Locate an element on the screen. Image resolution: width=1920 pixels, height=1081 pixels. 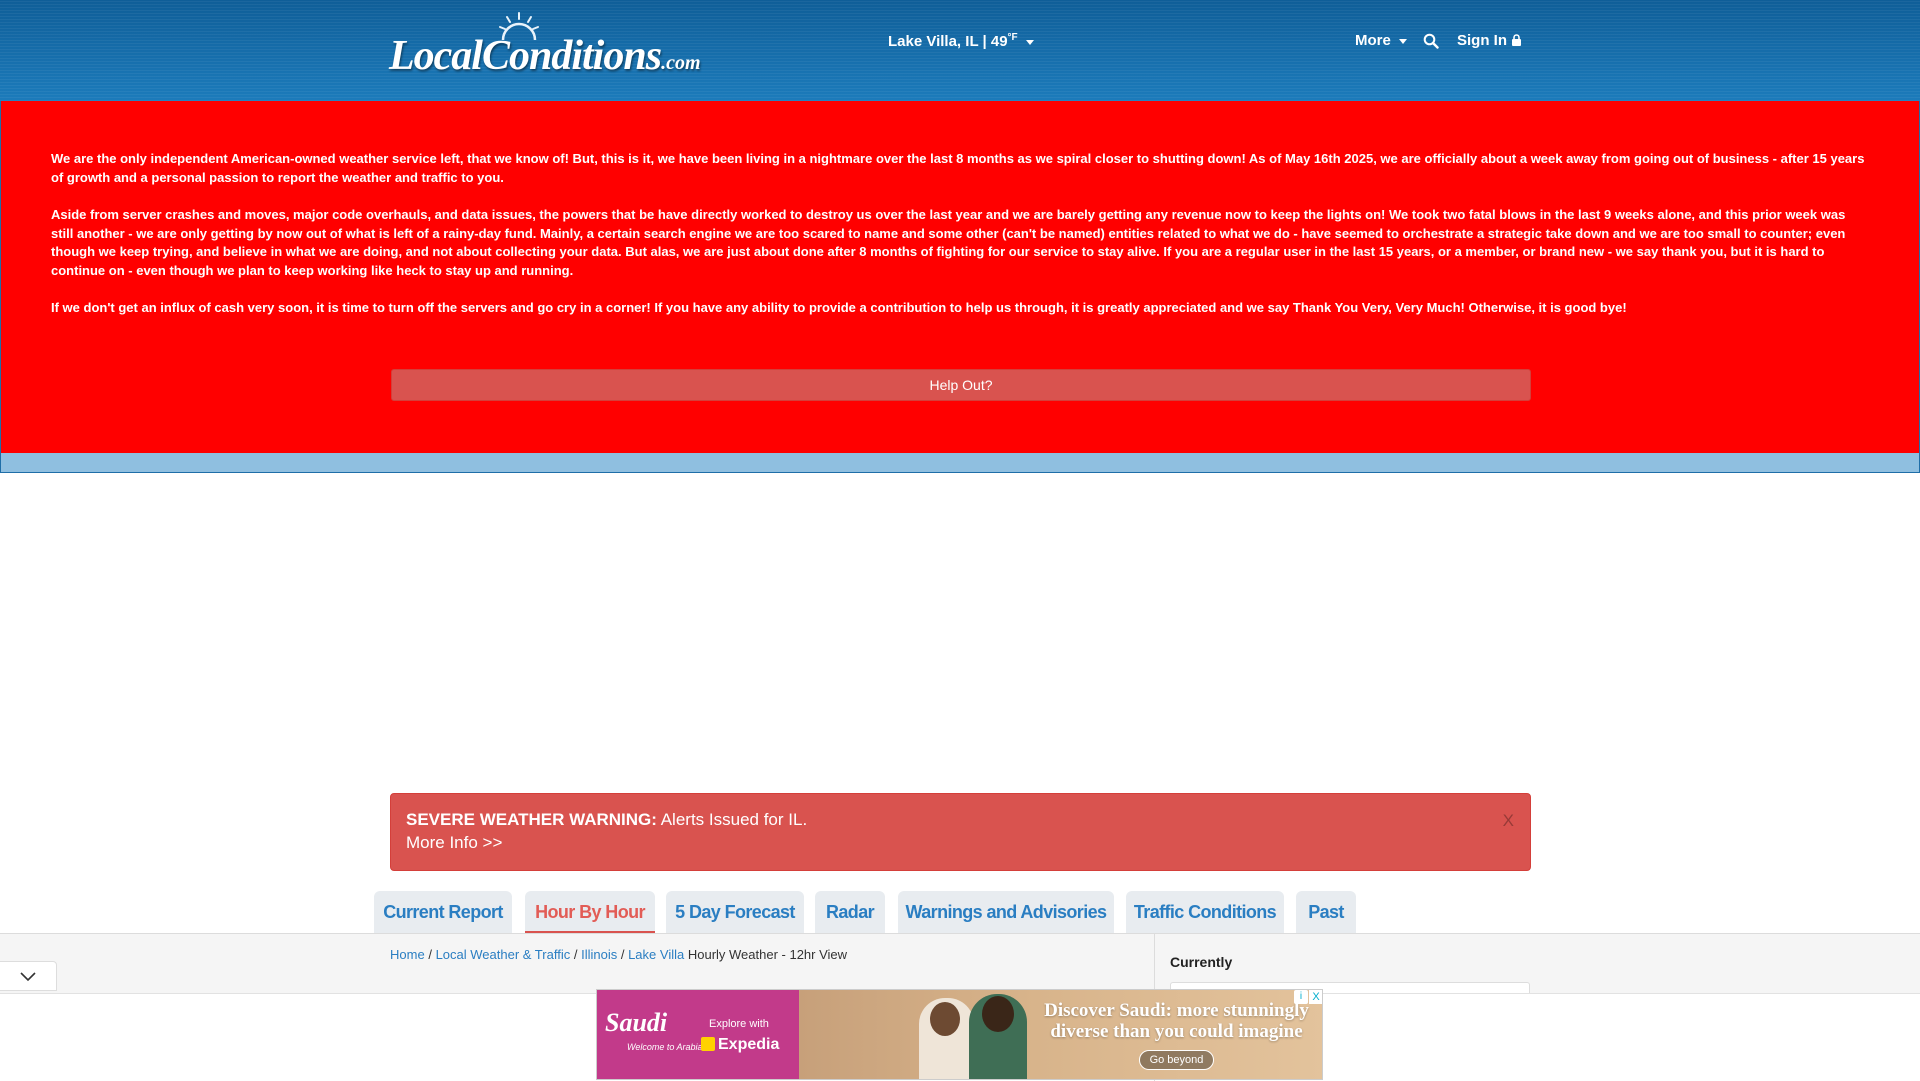
breadcrumb-lake-villa: Lake Villa is located at coordinates (656, 954).